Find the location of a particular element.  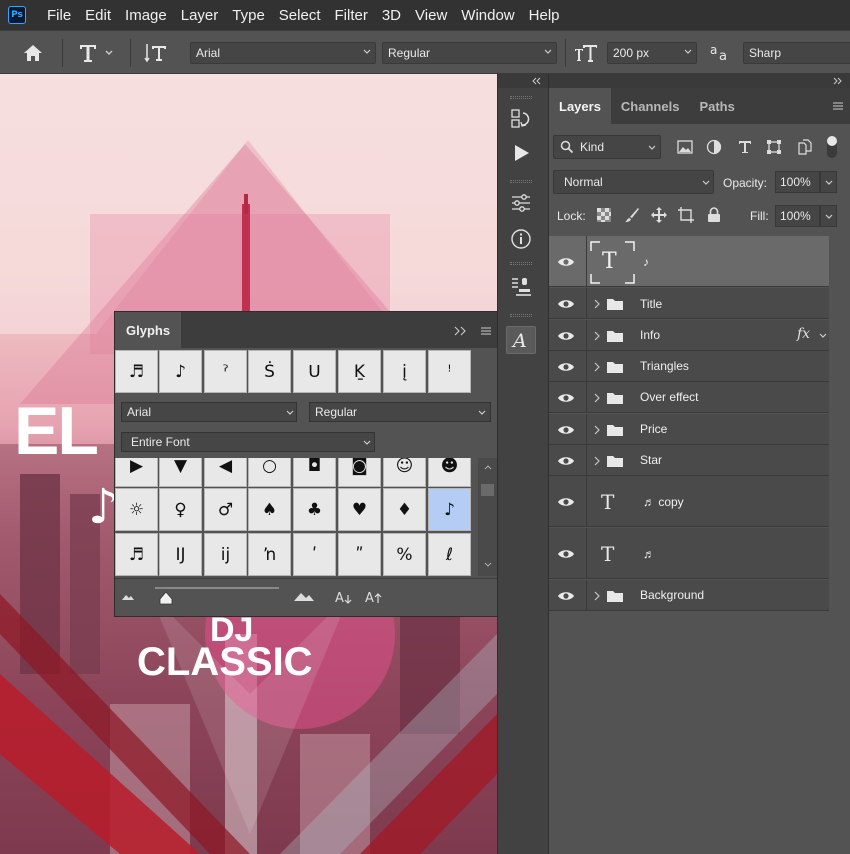

menu-layer: Layer is located at coordinates (200, 15).